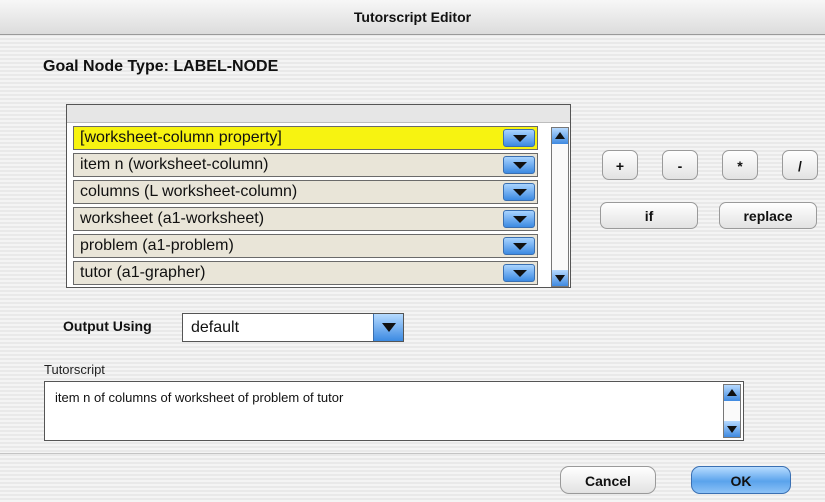 The width and height of the screenshot is (825, 502). Describe the element at coordinates (305, 219) in the screenshot. I see `list-item: worksheet (a1-worksheet)` at that location.